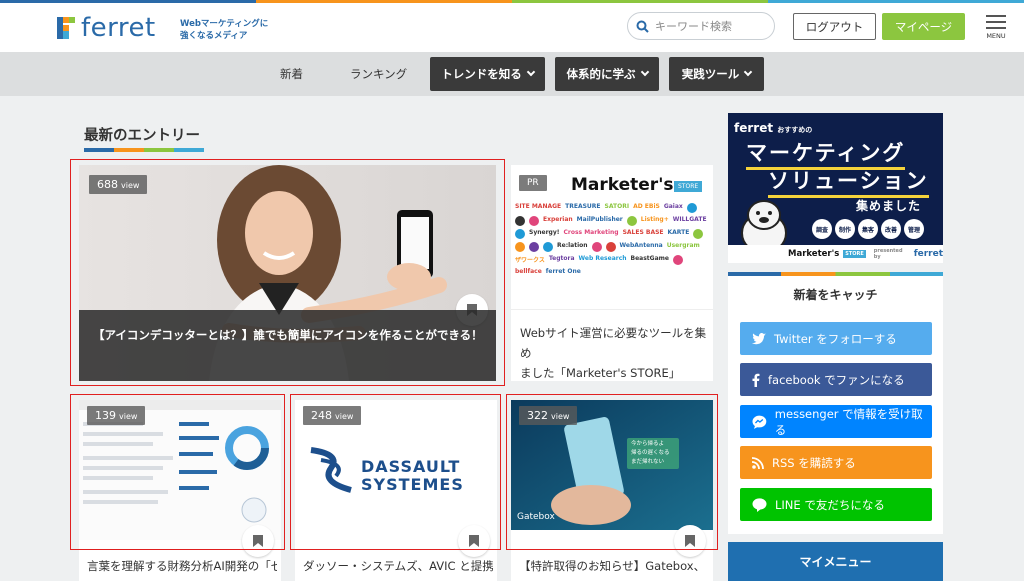 The height and width of the screenshot is (581, 1024). Describe the element at coordinates (642, 26) in the screenshot. I see `search-icon` at that location.